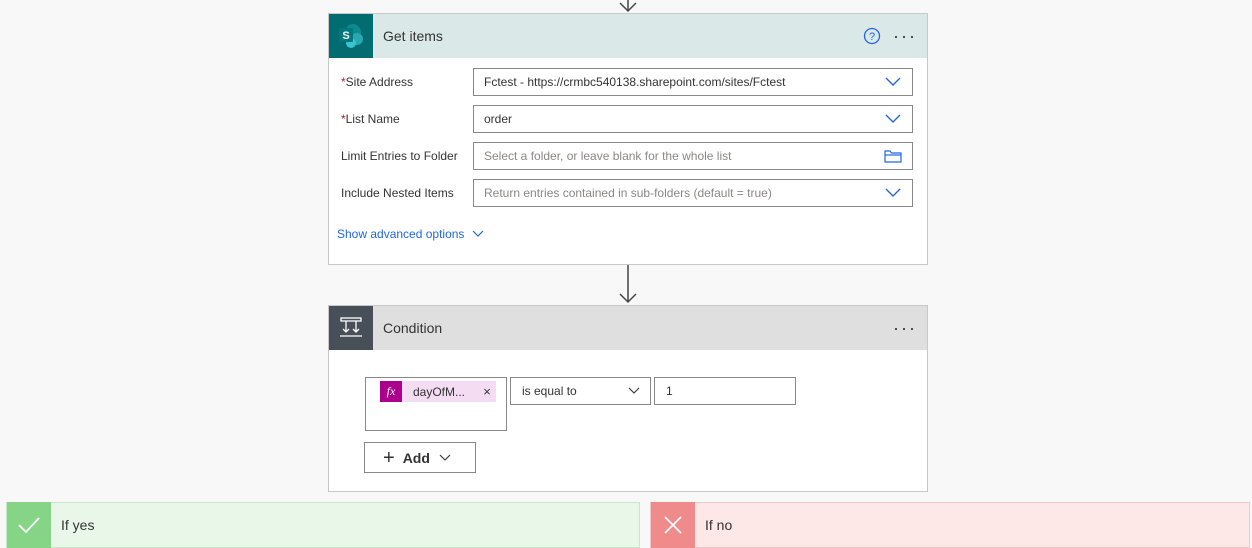 This screenshot has width=1252, height=548. What do you see at coordinates (893, 156) in the screenshot?
I see `folder-icon` at bounding box center [893, 156].